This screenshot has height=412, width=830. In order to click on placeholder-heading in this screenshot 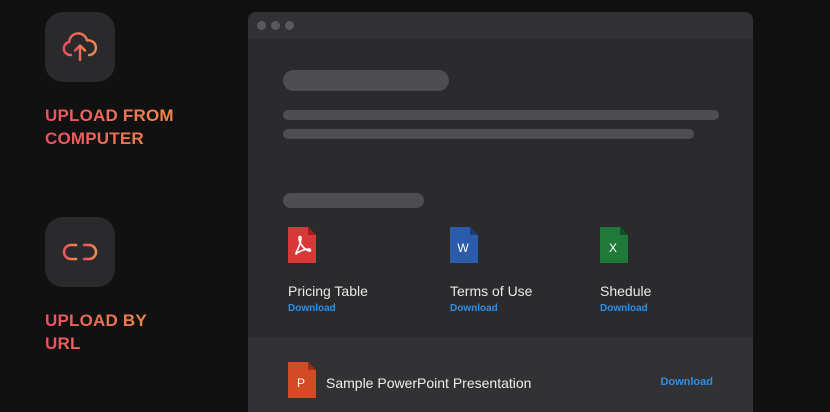, I will do `click(366, 80)`.